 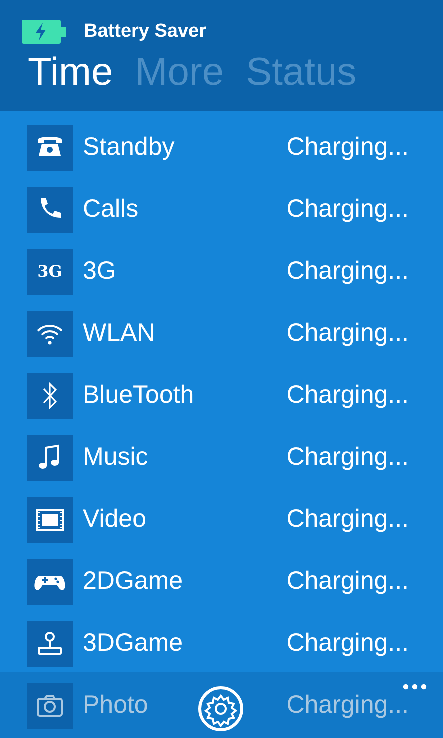 What do you see at coordinates (114, 520) in the screenshot?
I see `item-label: Video` at bounding box center [114, 520].